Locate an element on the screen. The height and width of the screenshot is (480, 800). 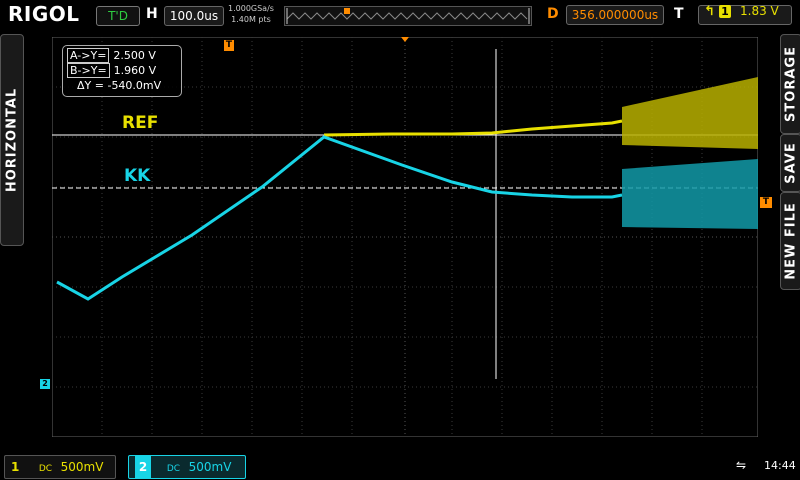
tab-horizontal-label: HORIZONTAL is located at coordinates (12, 140).